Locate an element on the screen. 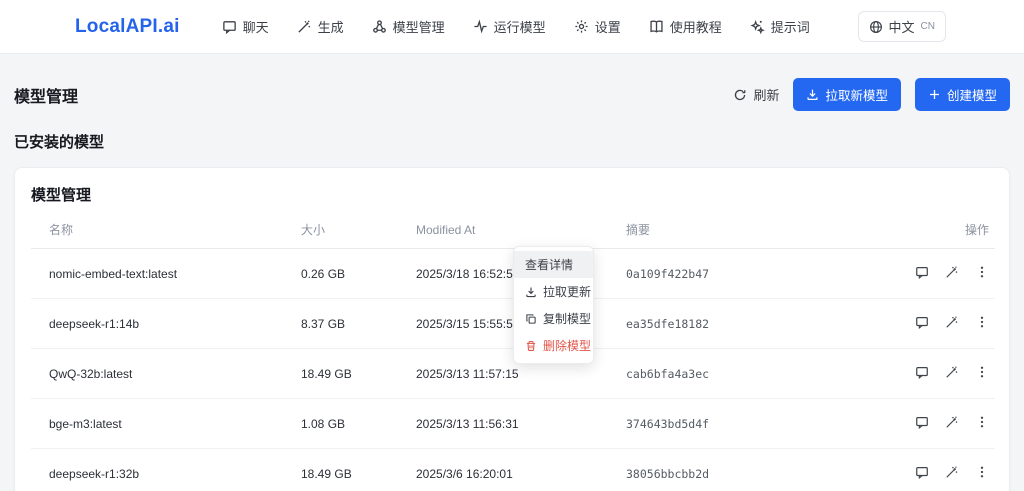  nav-item-label: 聊天 is located at coordinates (255, 27).